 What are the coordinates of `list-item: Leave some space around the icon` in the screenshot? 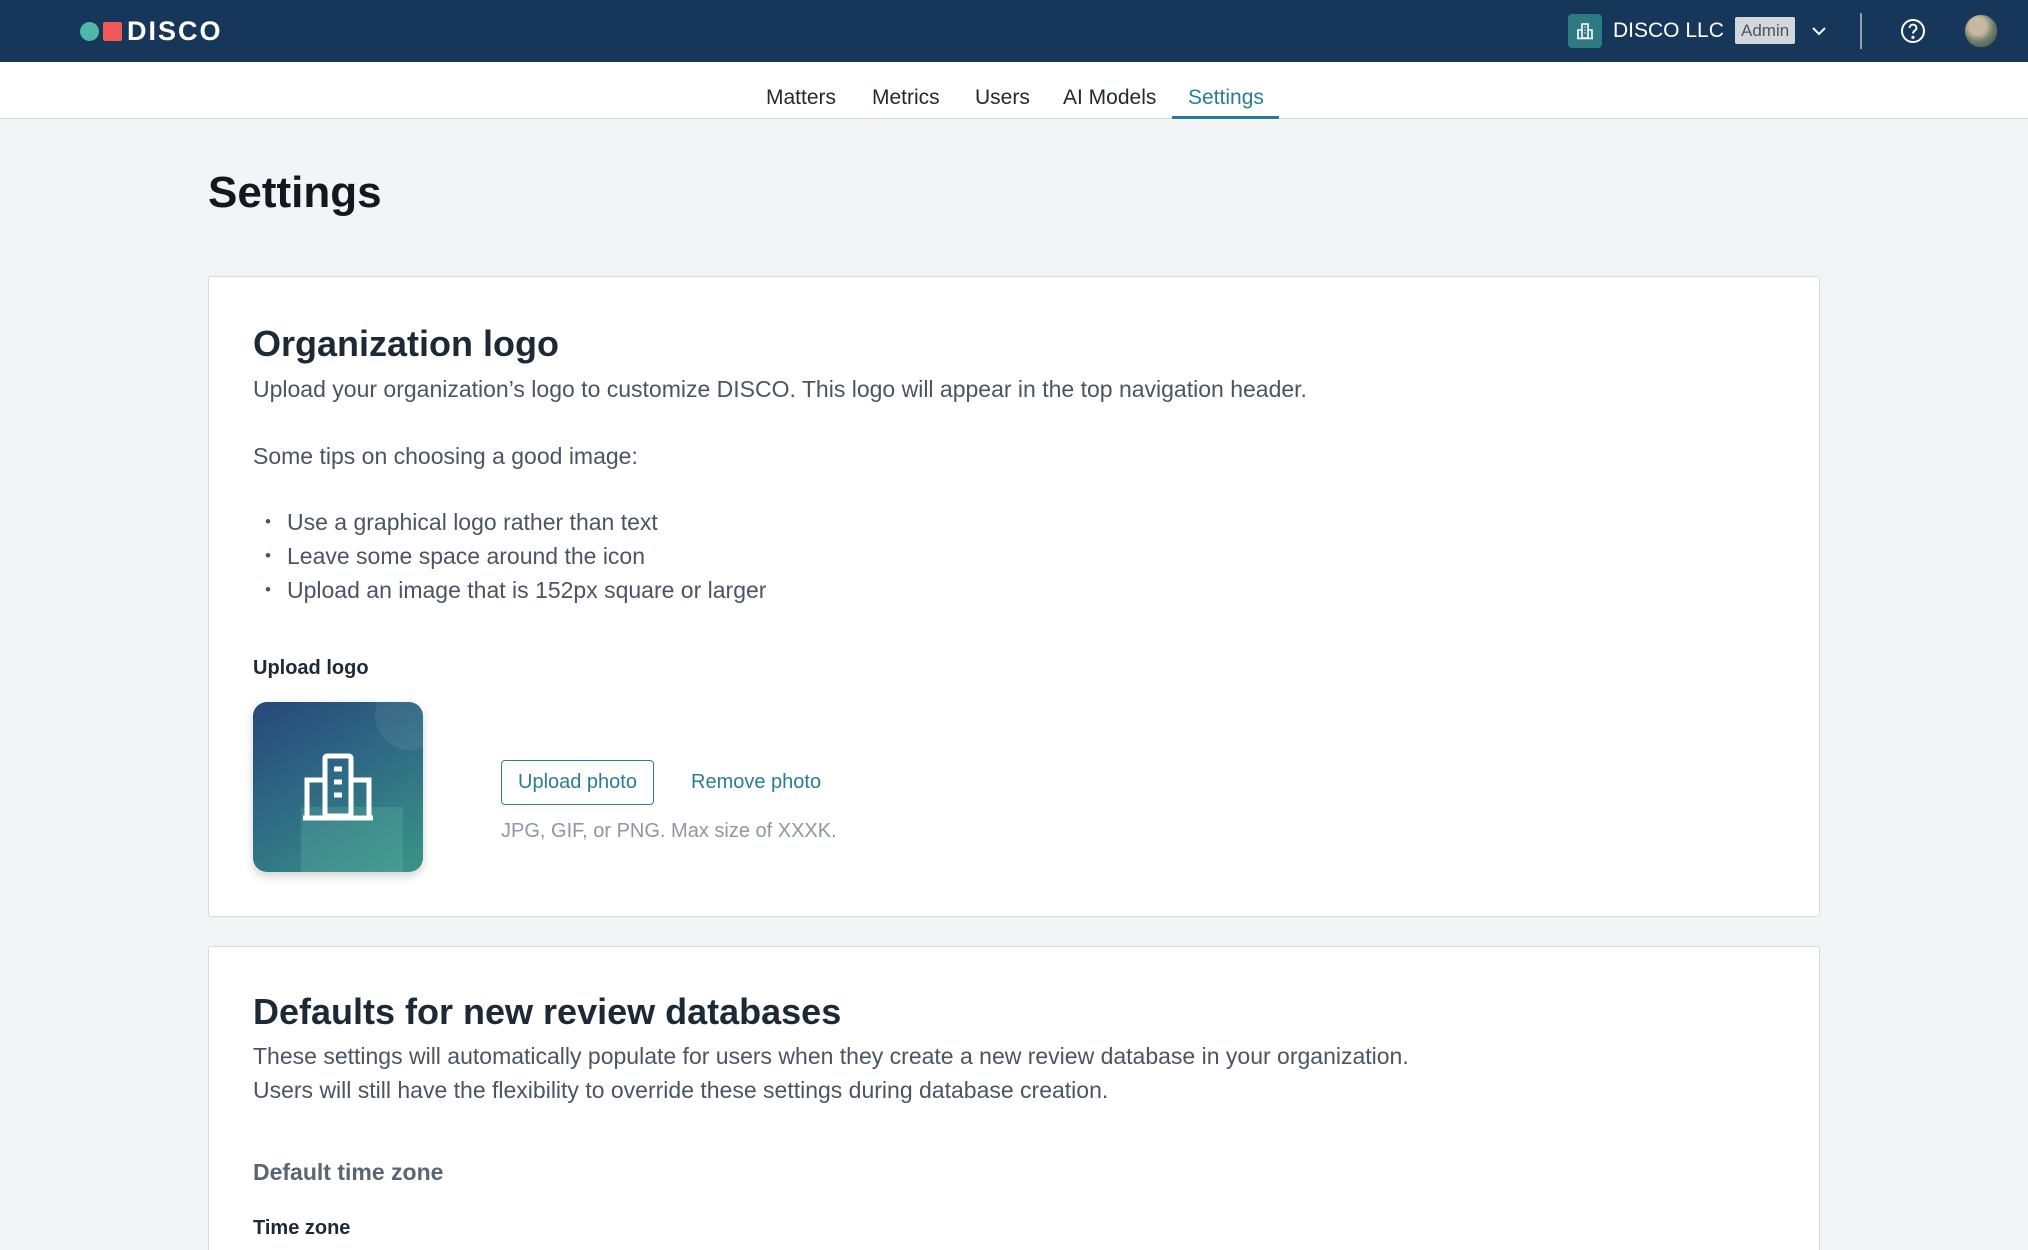 It's located at (515, 556).